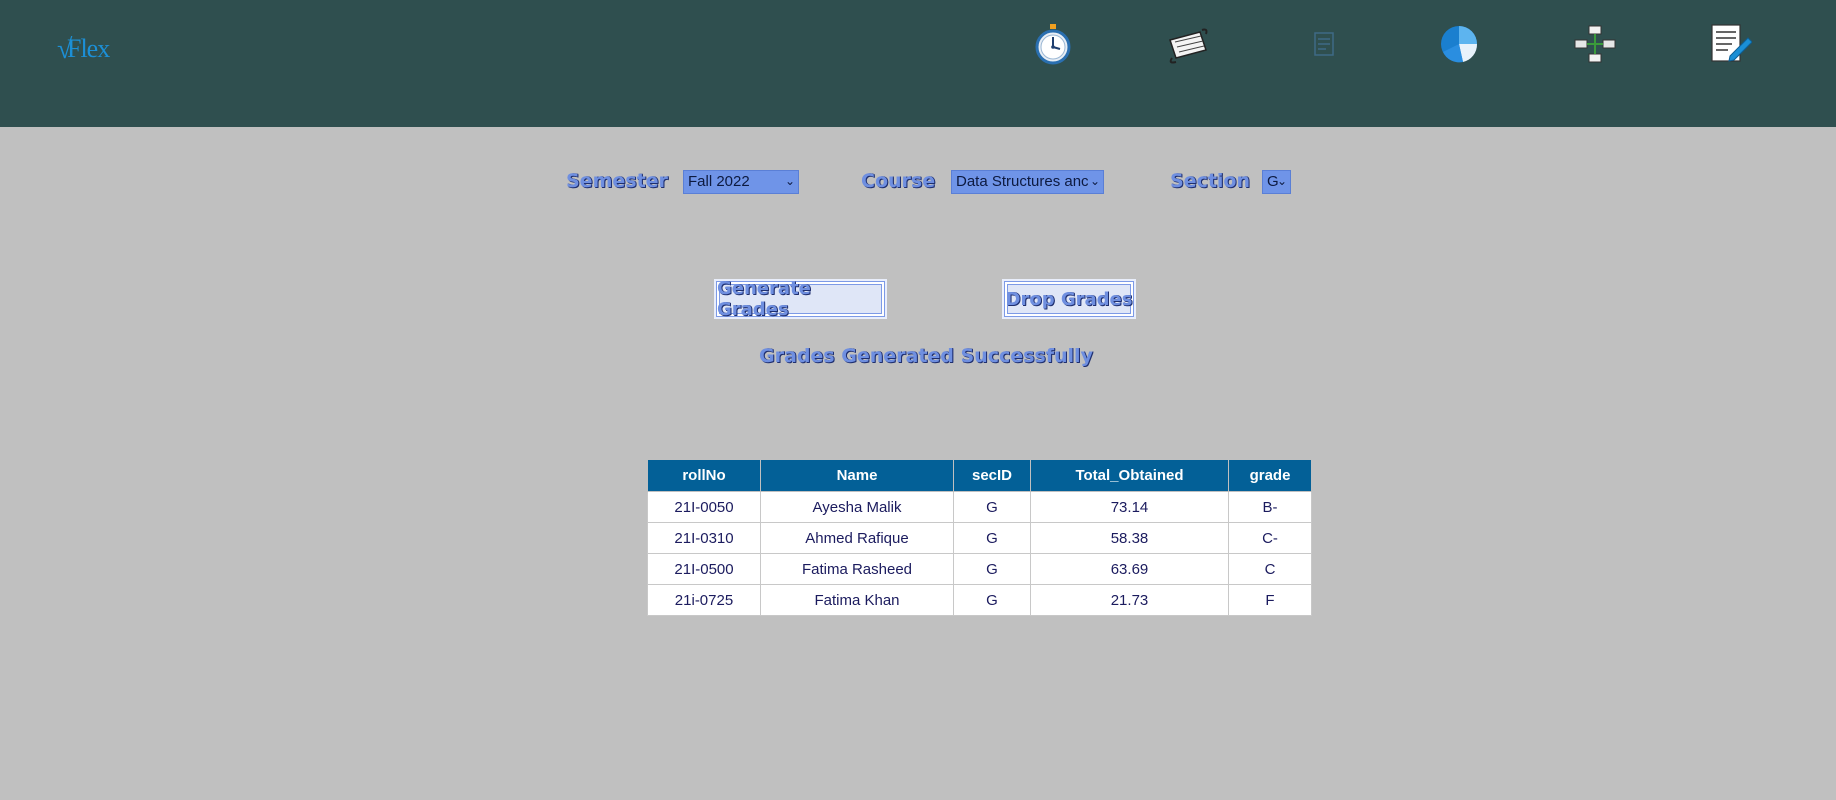 This screenshot has width=1836, height=800. Describe the element at coordinates (704, 600) in the screenshot. I see `cell-rollno: 21i-0725` at that location.